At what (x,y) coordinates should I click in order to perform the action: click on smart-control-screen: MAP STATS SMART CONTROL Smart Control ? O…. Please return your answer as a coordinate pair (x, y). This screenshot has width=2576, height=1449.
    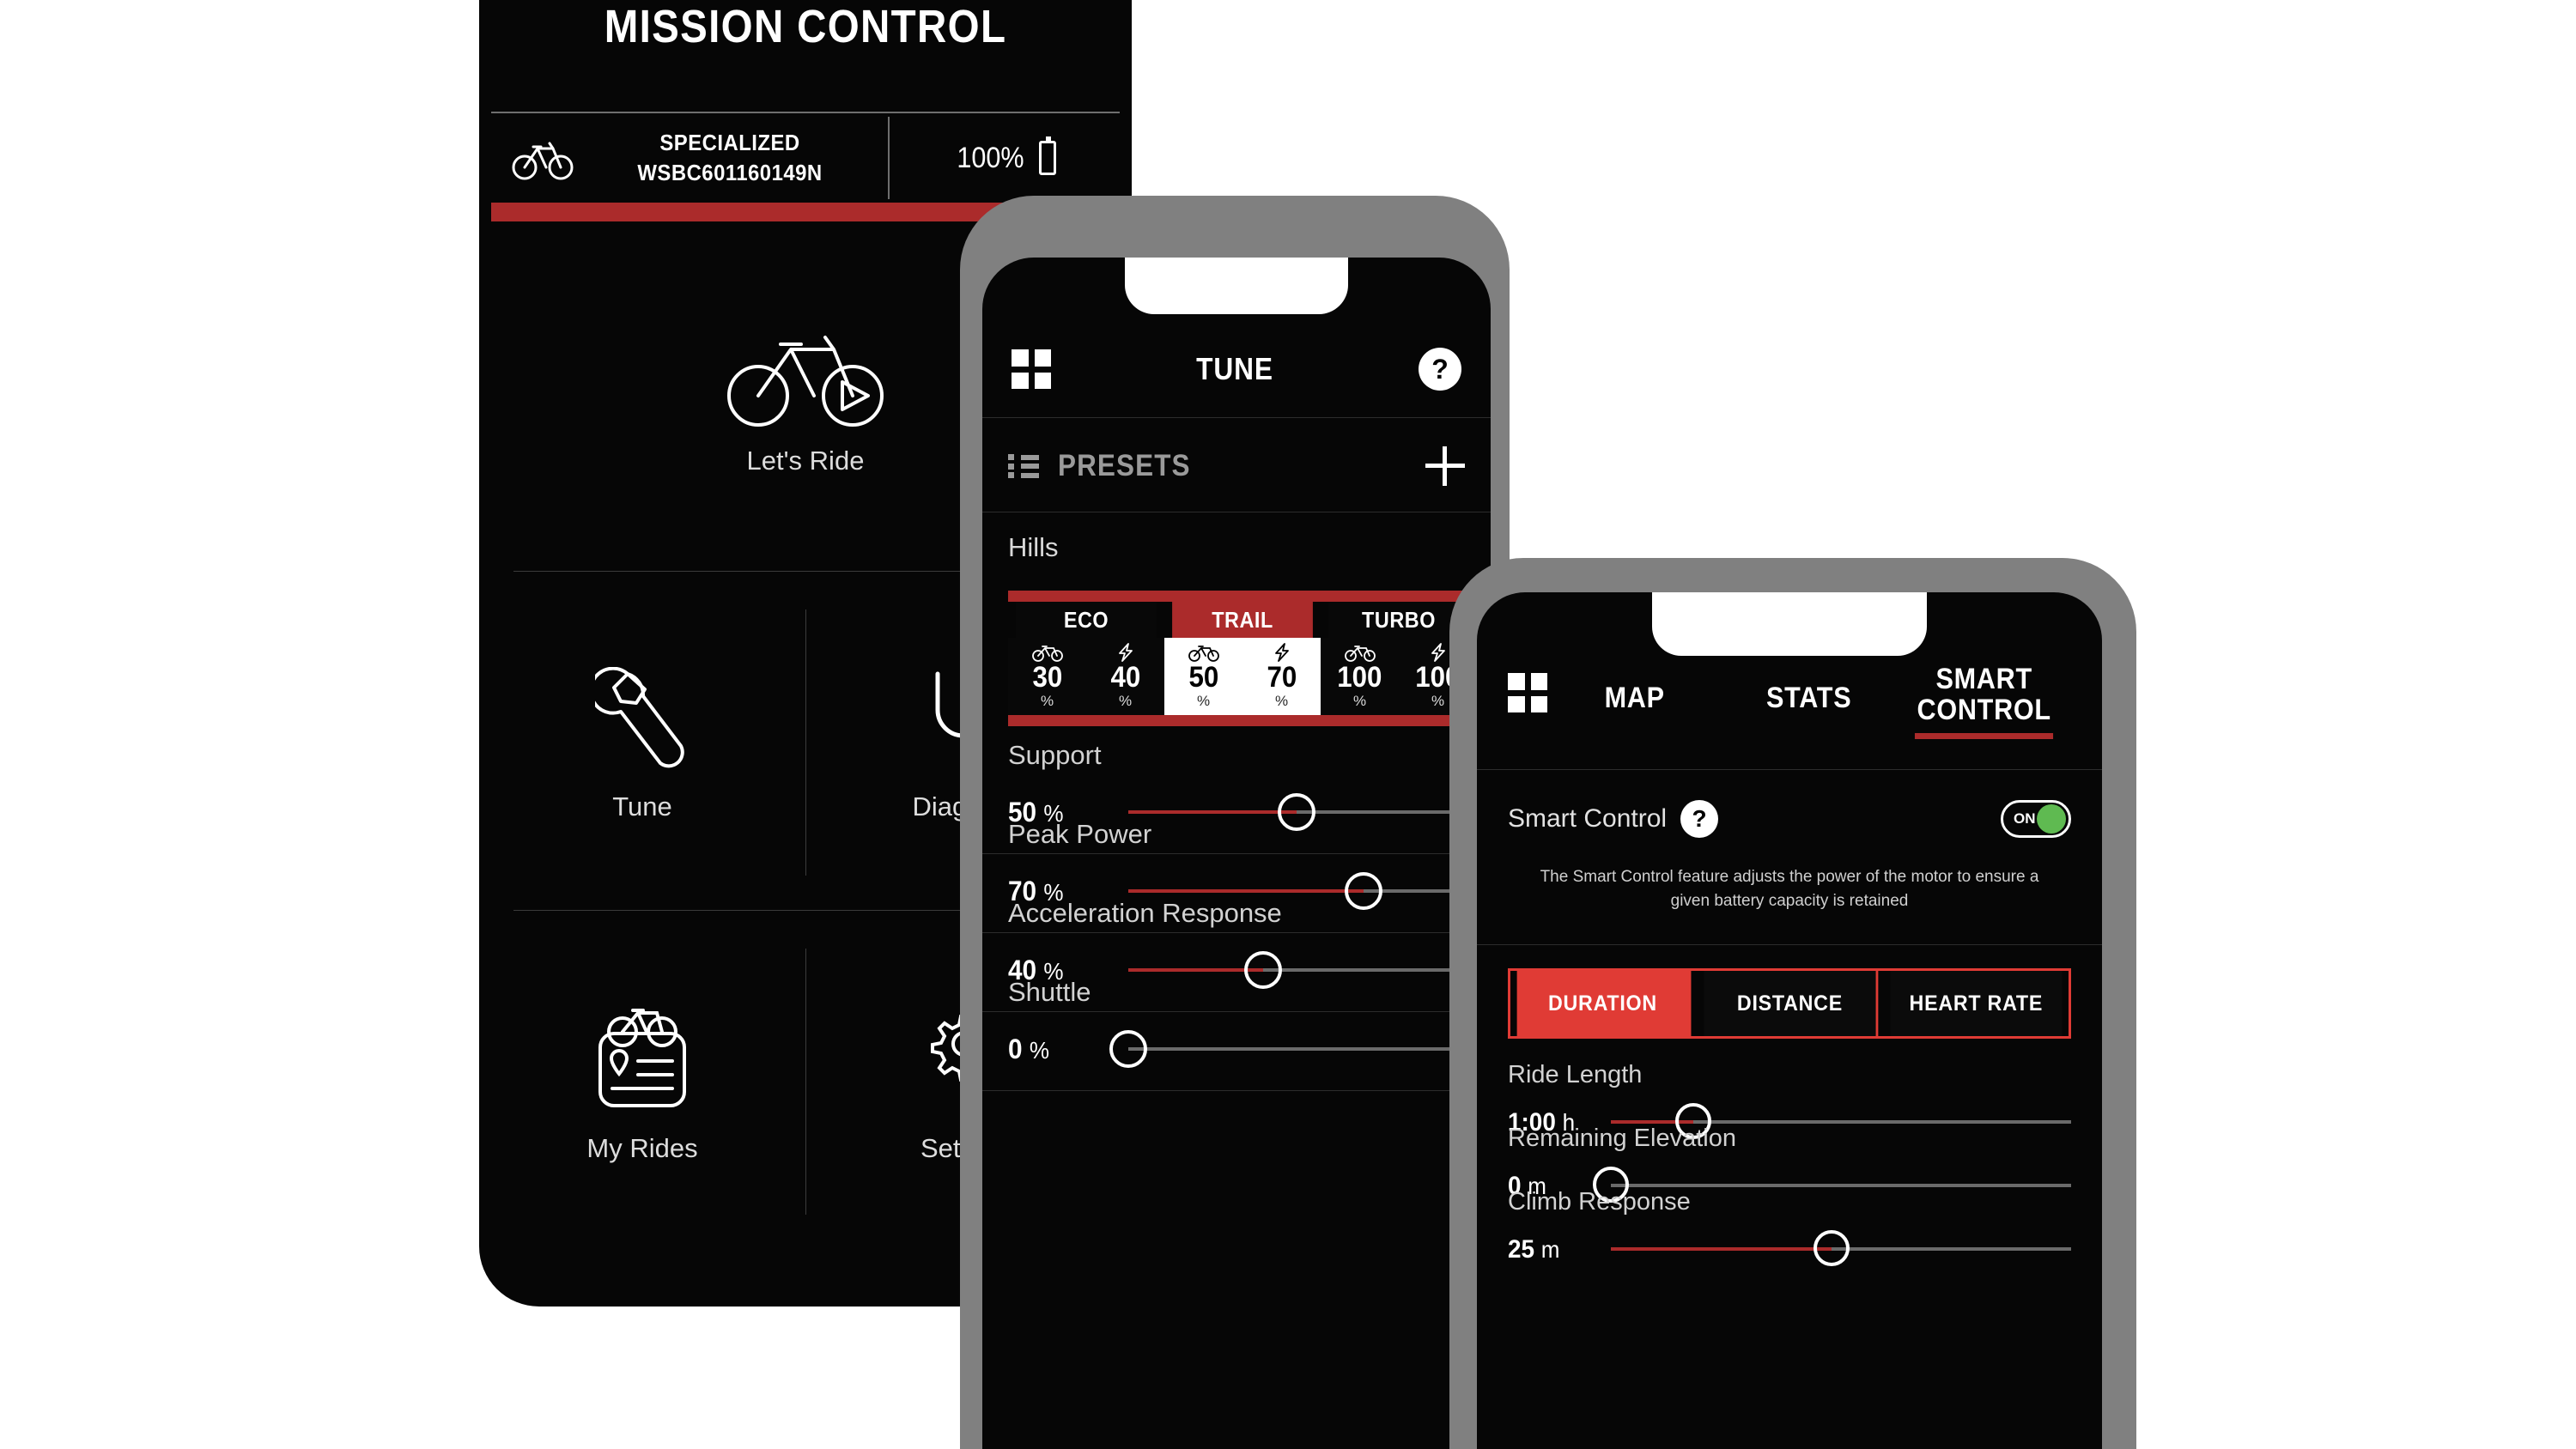
    Looking at the image, I should click on (1790, 1020).